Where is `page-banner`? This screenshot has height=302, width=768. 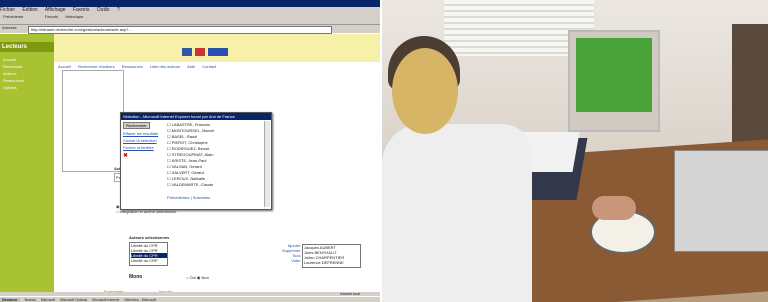
page-banner is located at coordinates (217, 48).